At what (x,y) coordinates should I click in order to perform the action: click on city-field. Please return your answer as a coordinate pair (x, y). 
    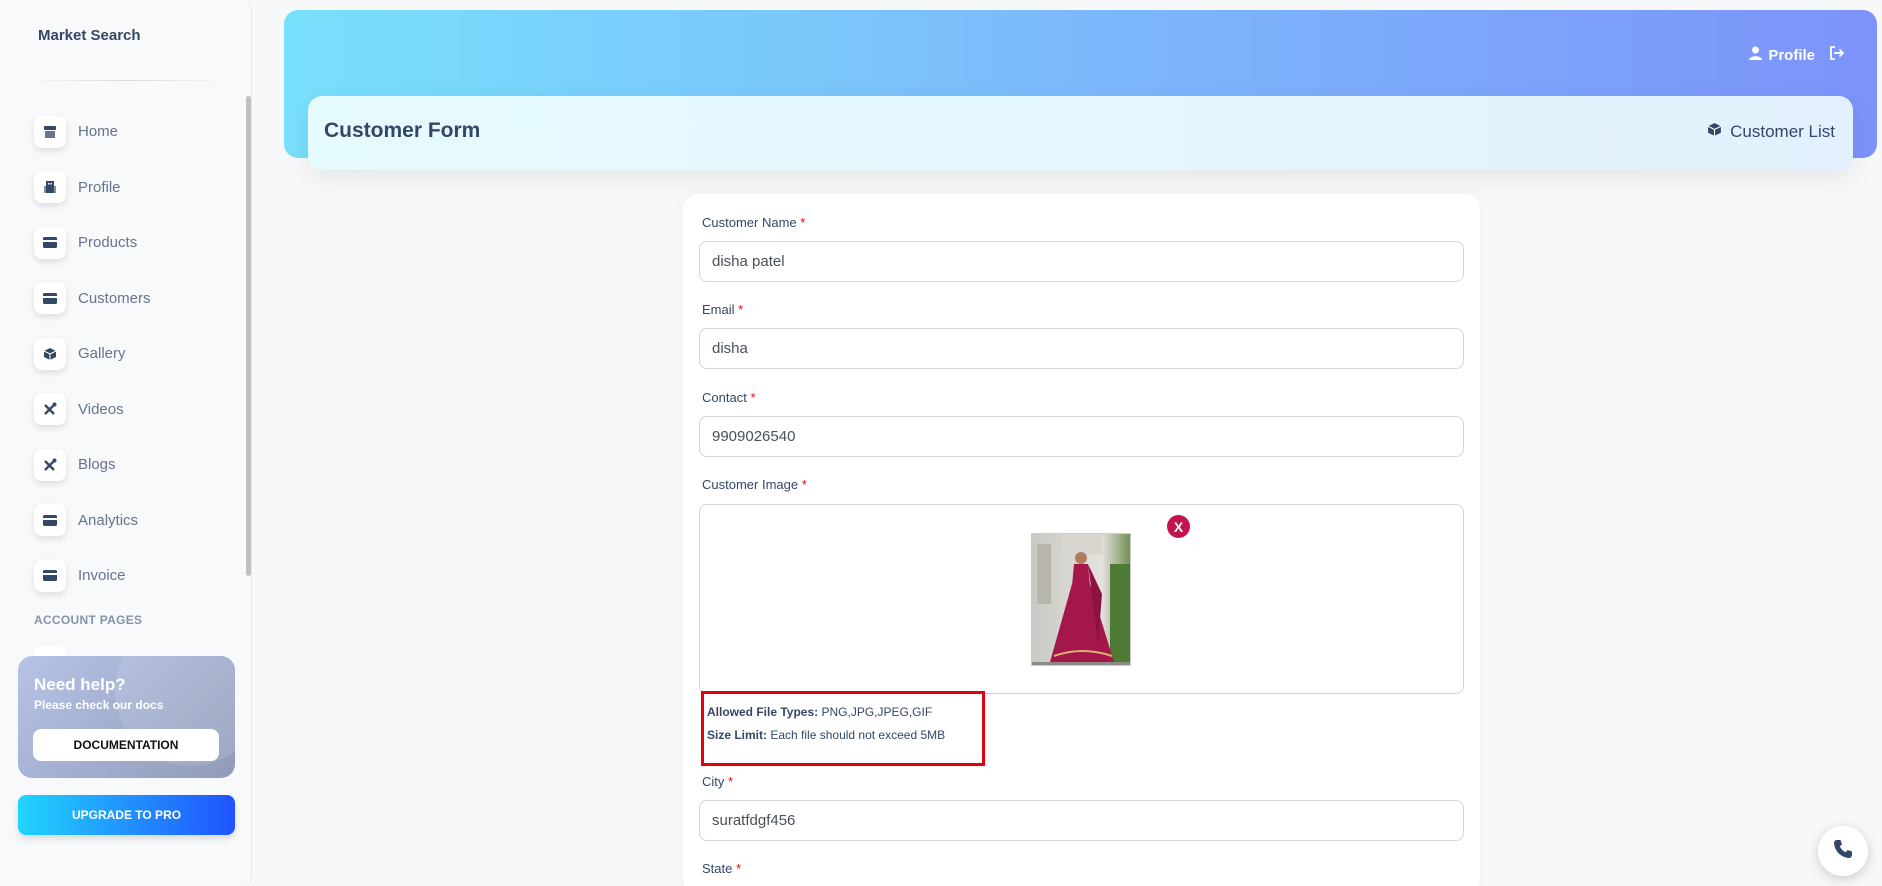
    Looking at the image, I should click on (1081, 820).